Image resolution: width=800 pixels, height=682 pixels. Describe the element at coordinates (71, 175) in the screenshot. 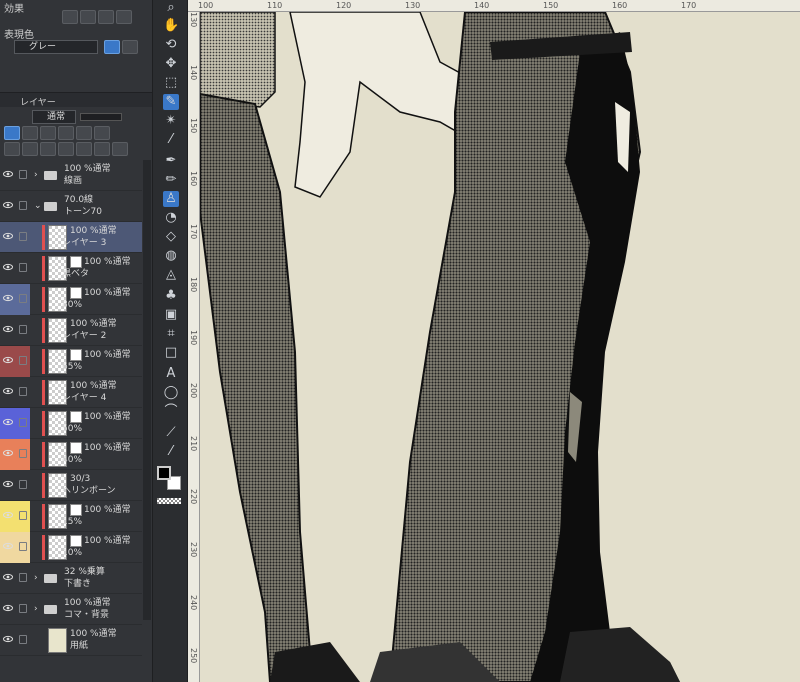

I see `layer-row: › 100 %通常 線画` at that location.